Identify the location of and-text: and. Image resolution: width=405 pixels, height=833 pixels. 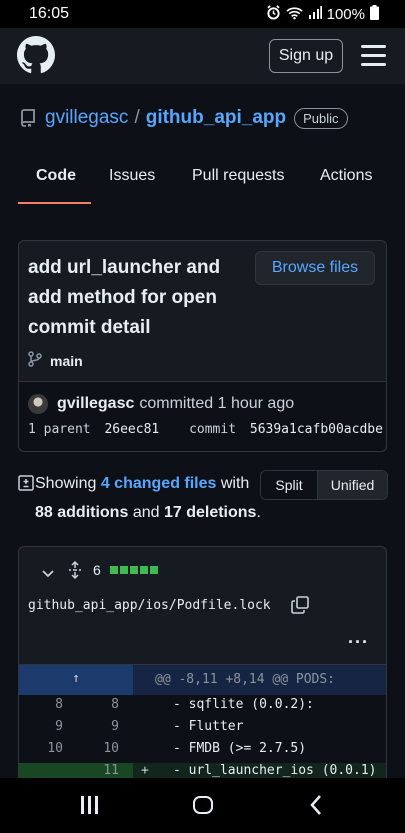
(146, 512).